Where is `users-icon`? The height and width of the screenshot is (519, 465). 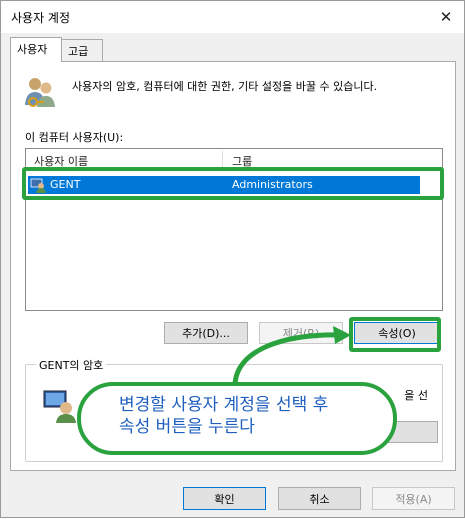
users-icon is located at coordinates (40, 92).